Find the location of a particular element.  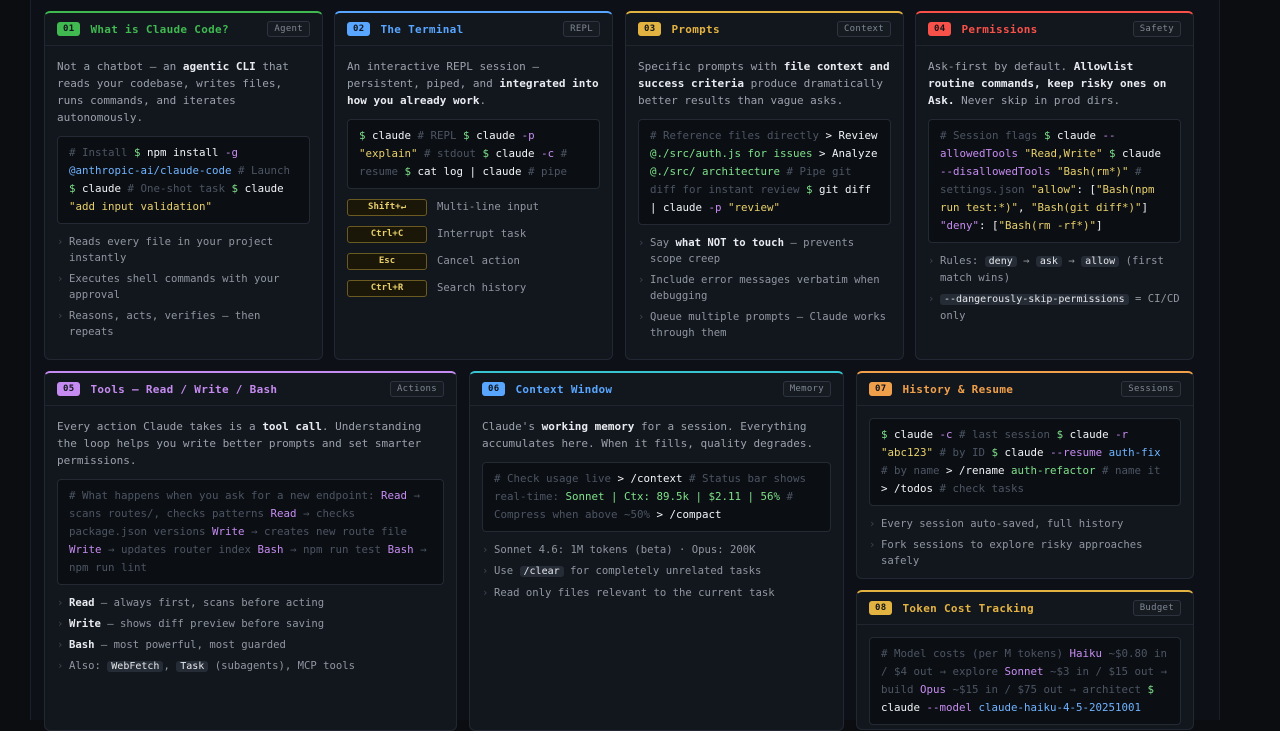

emphasis-text: Read is located at coordinates (82, 603).